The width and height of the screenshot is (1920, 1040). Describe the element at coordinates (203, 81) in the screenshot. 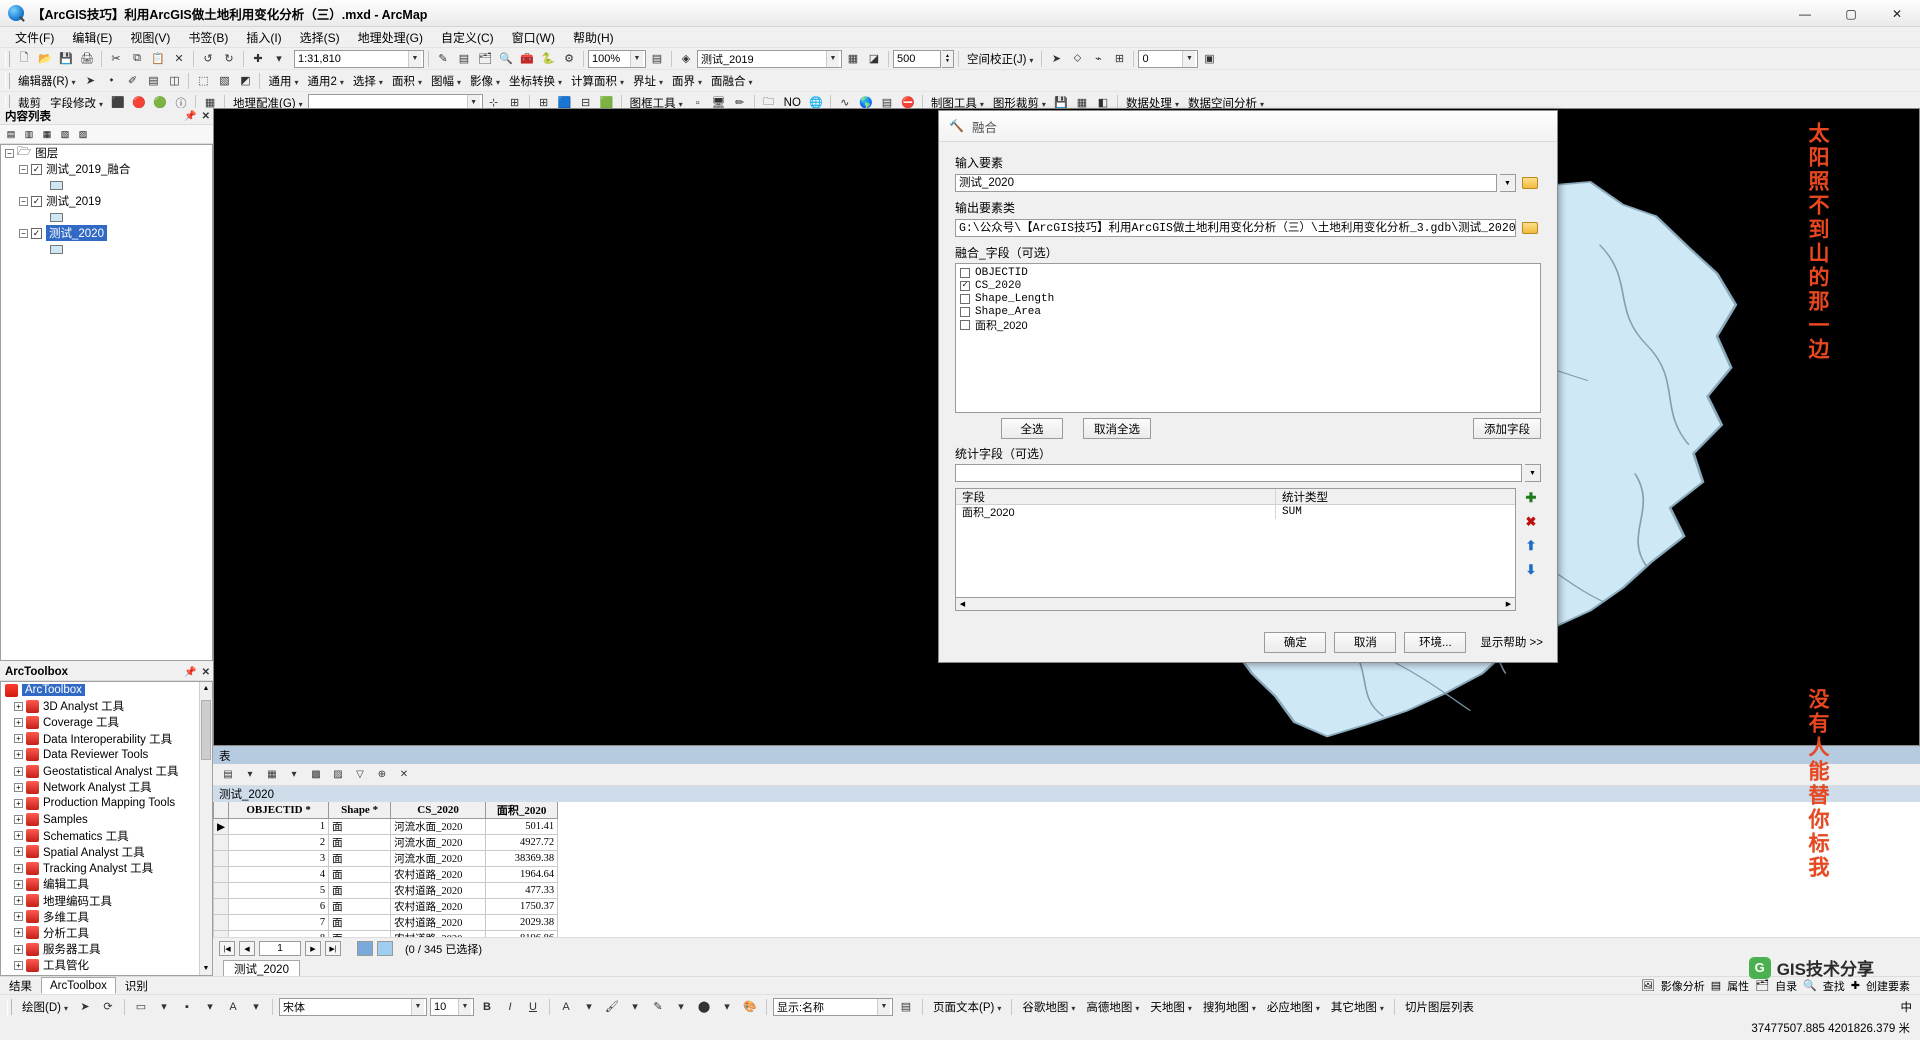

I see `edit-misc1-icon: ⬚` at that location.